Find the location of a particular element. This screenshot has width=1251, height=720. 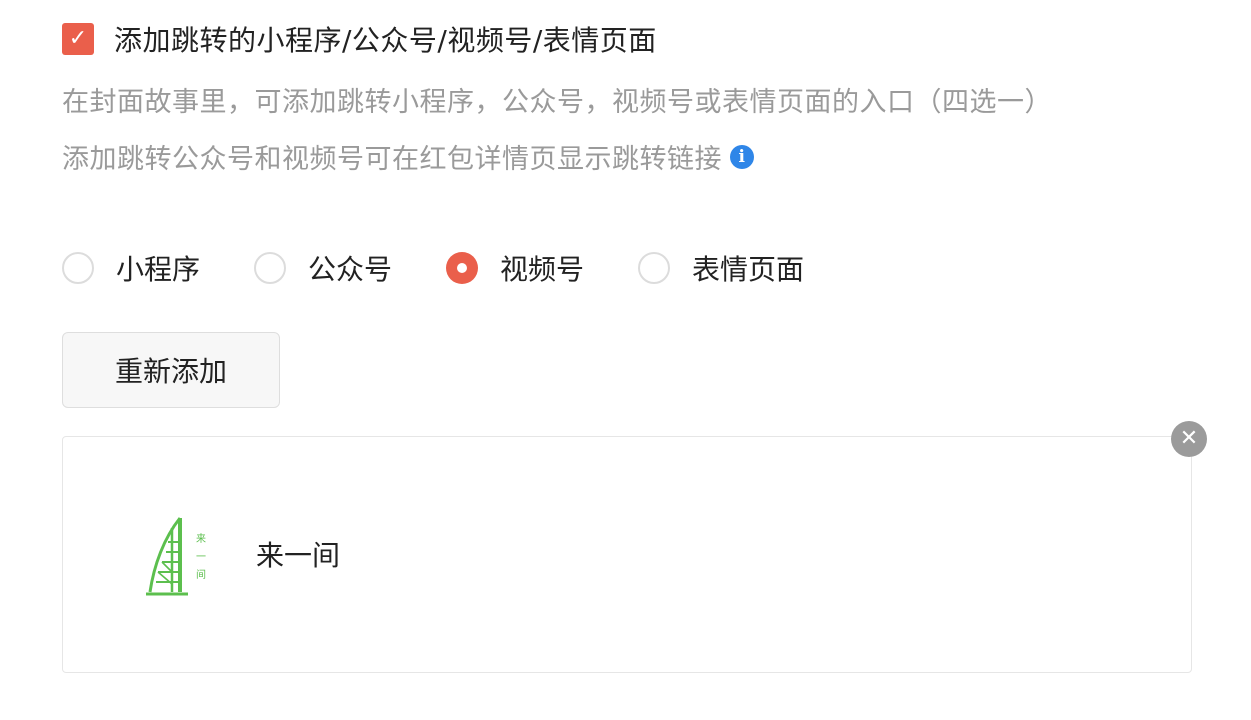

radio-dot is located at coordinates (462, 268).